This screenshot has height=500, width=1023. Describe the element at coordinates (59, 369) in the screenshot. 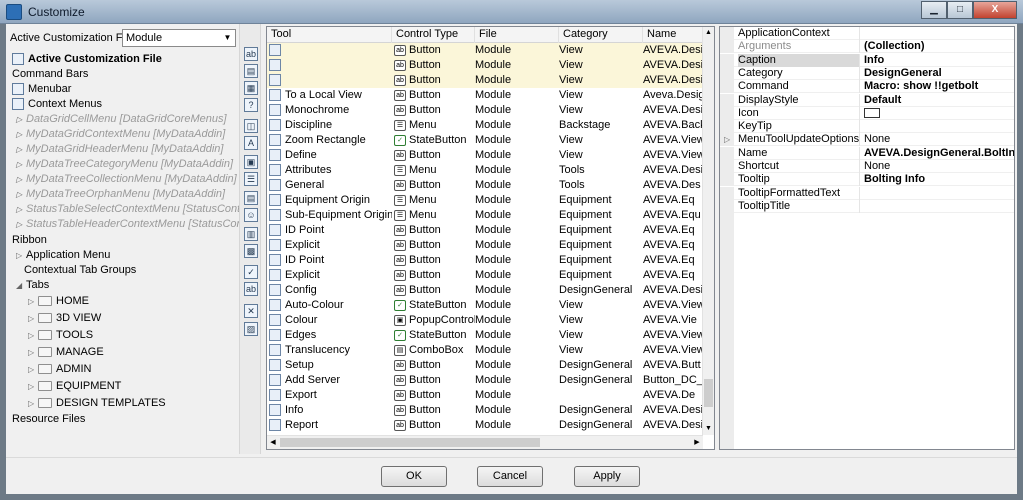

I see `tree-node: ▷ ADMIN` at that location.